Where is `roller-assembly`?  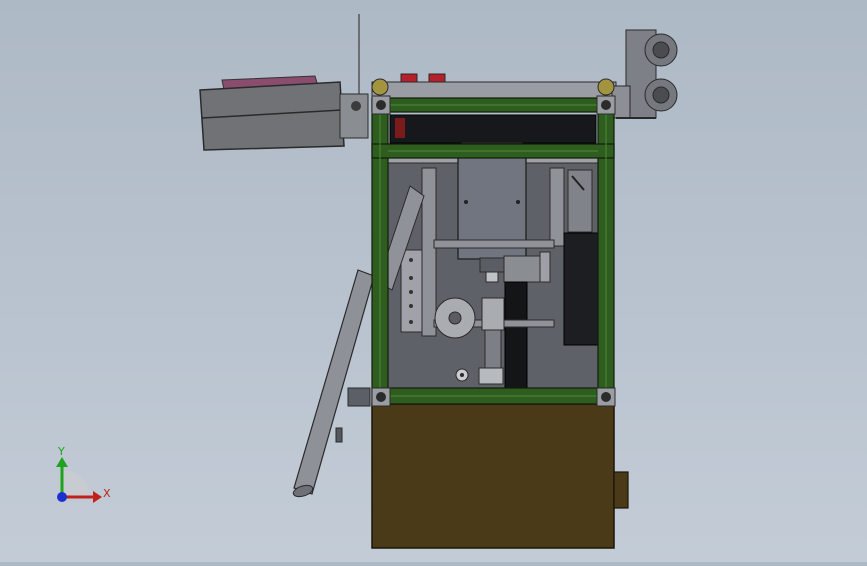
roller-assembly is located at coordinates (644, 74).